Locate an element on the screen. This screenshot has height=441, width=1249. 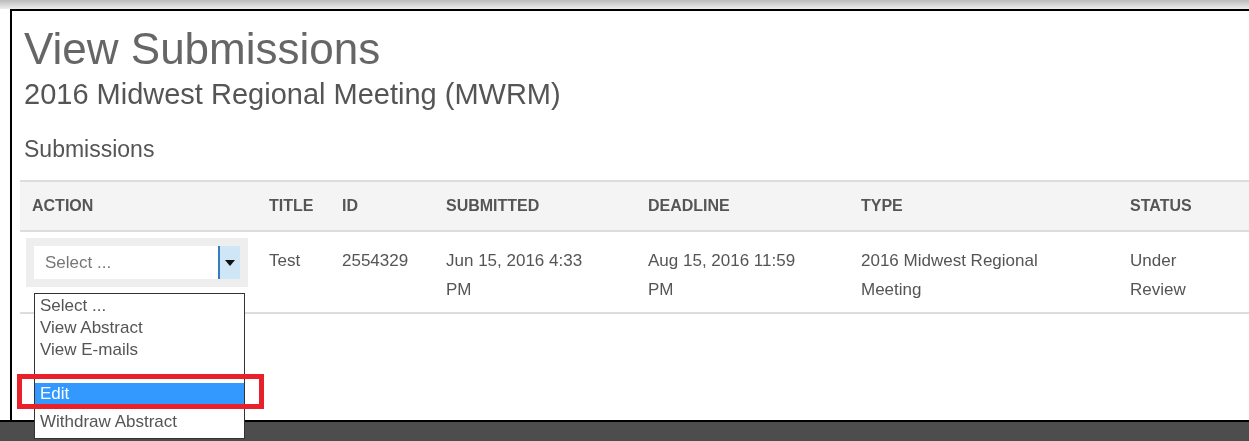
table-cell-text: Under Review is located at coordinates (1158, 275).